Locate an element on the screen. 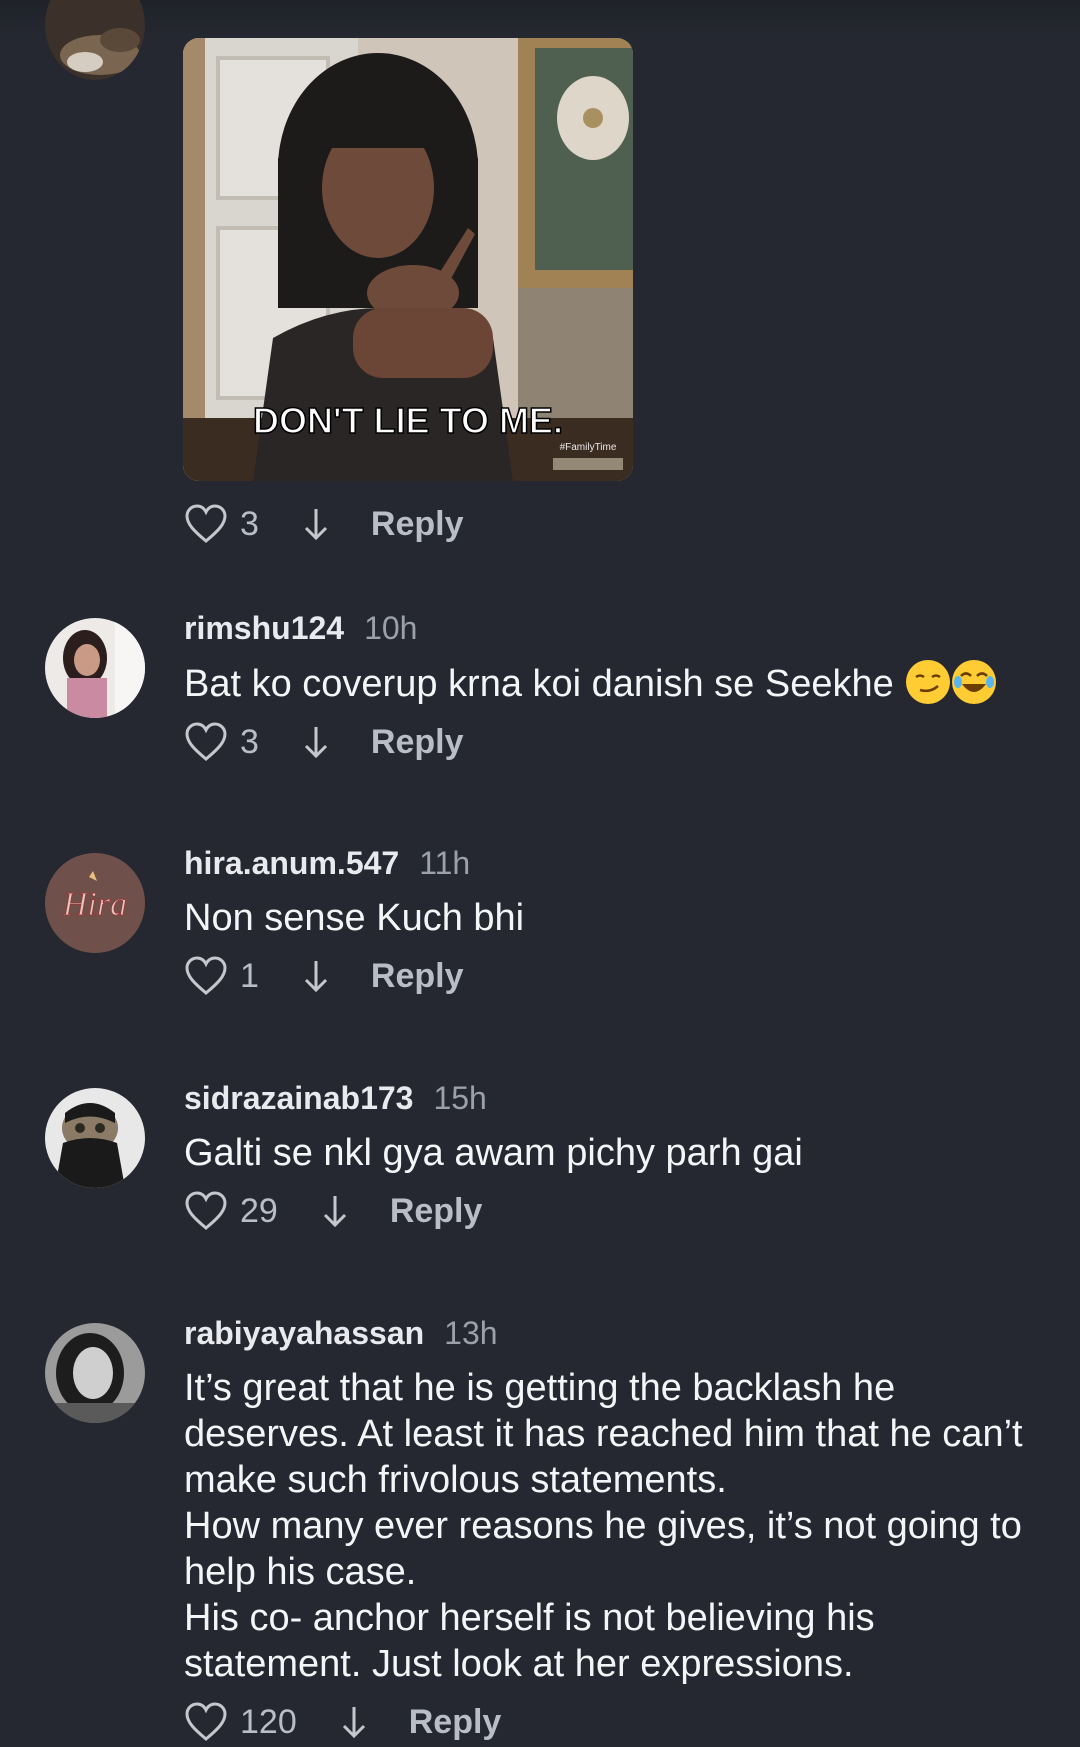 The height and width of the screenshot is (1747, 1080). comment-username: hira.anum.547 is located at coordinates (291, 863).